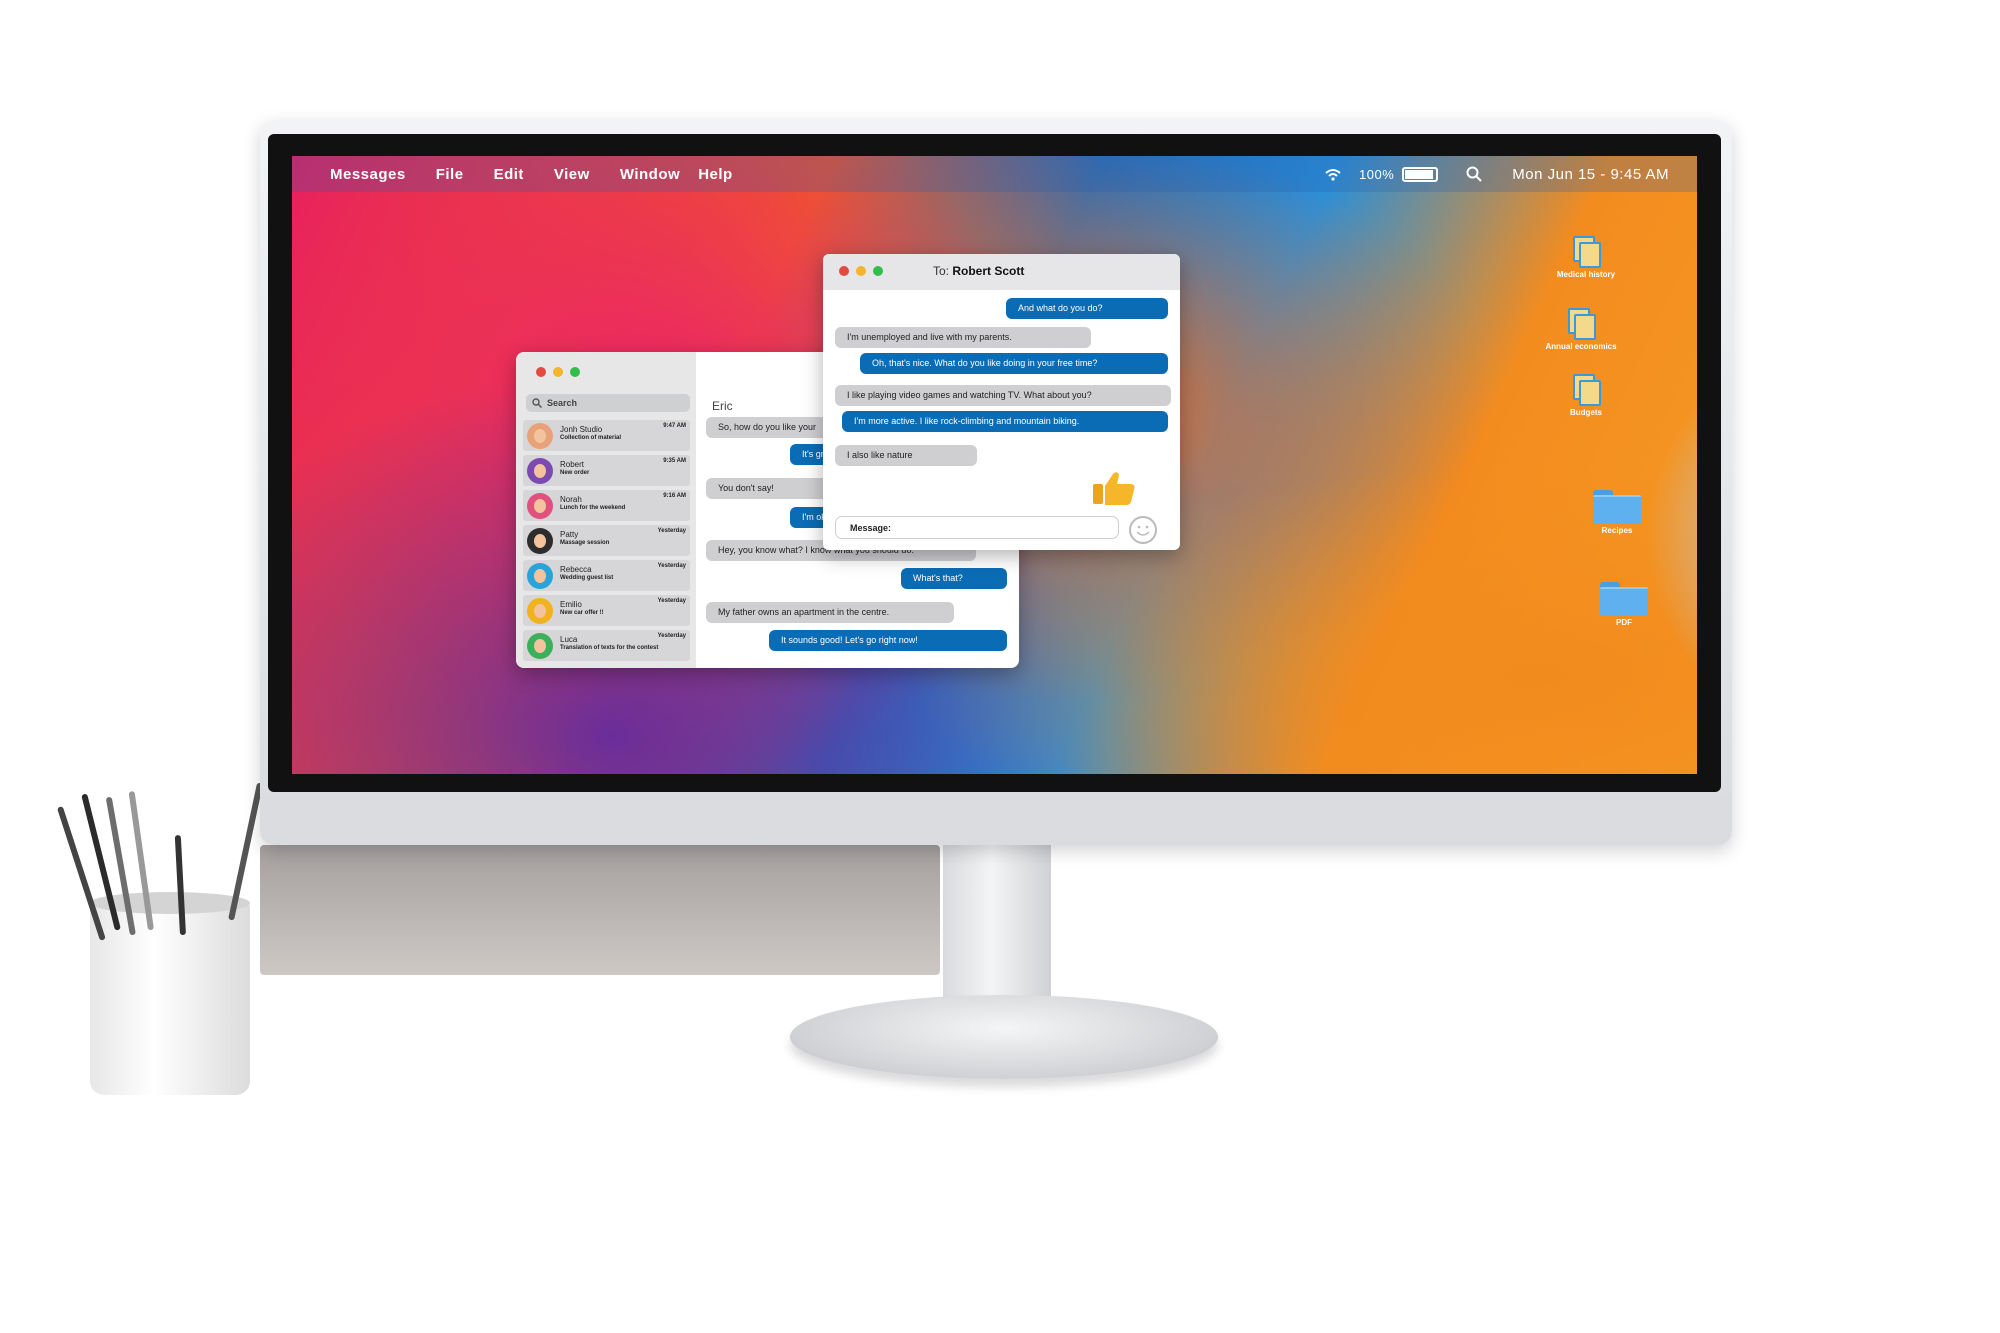 This screenshot has height=1333, width=2000. I want to click on menu-window: Window, so click(650, 174).